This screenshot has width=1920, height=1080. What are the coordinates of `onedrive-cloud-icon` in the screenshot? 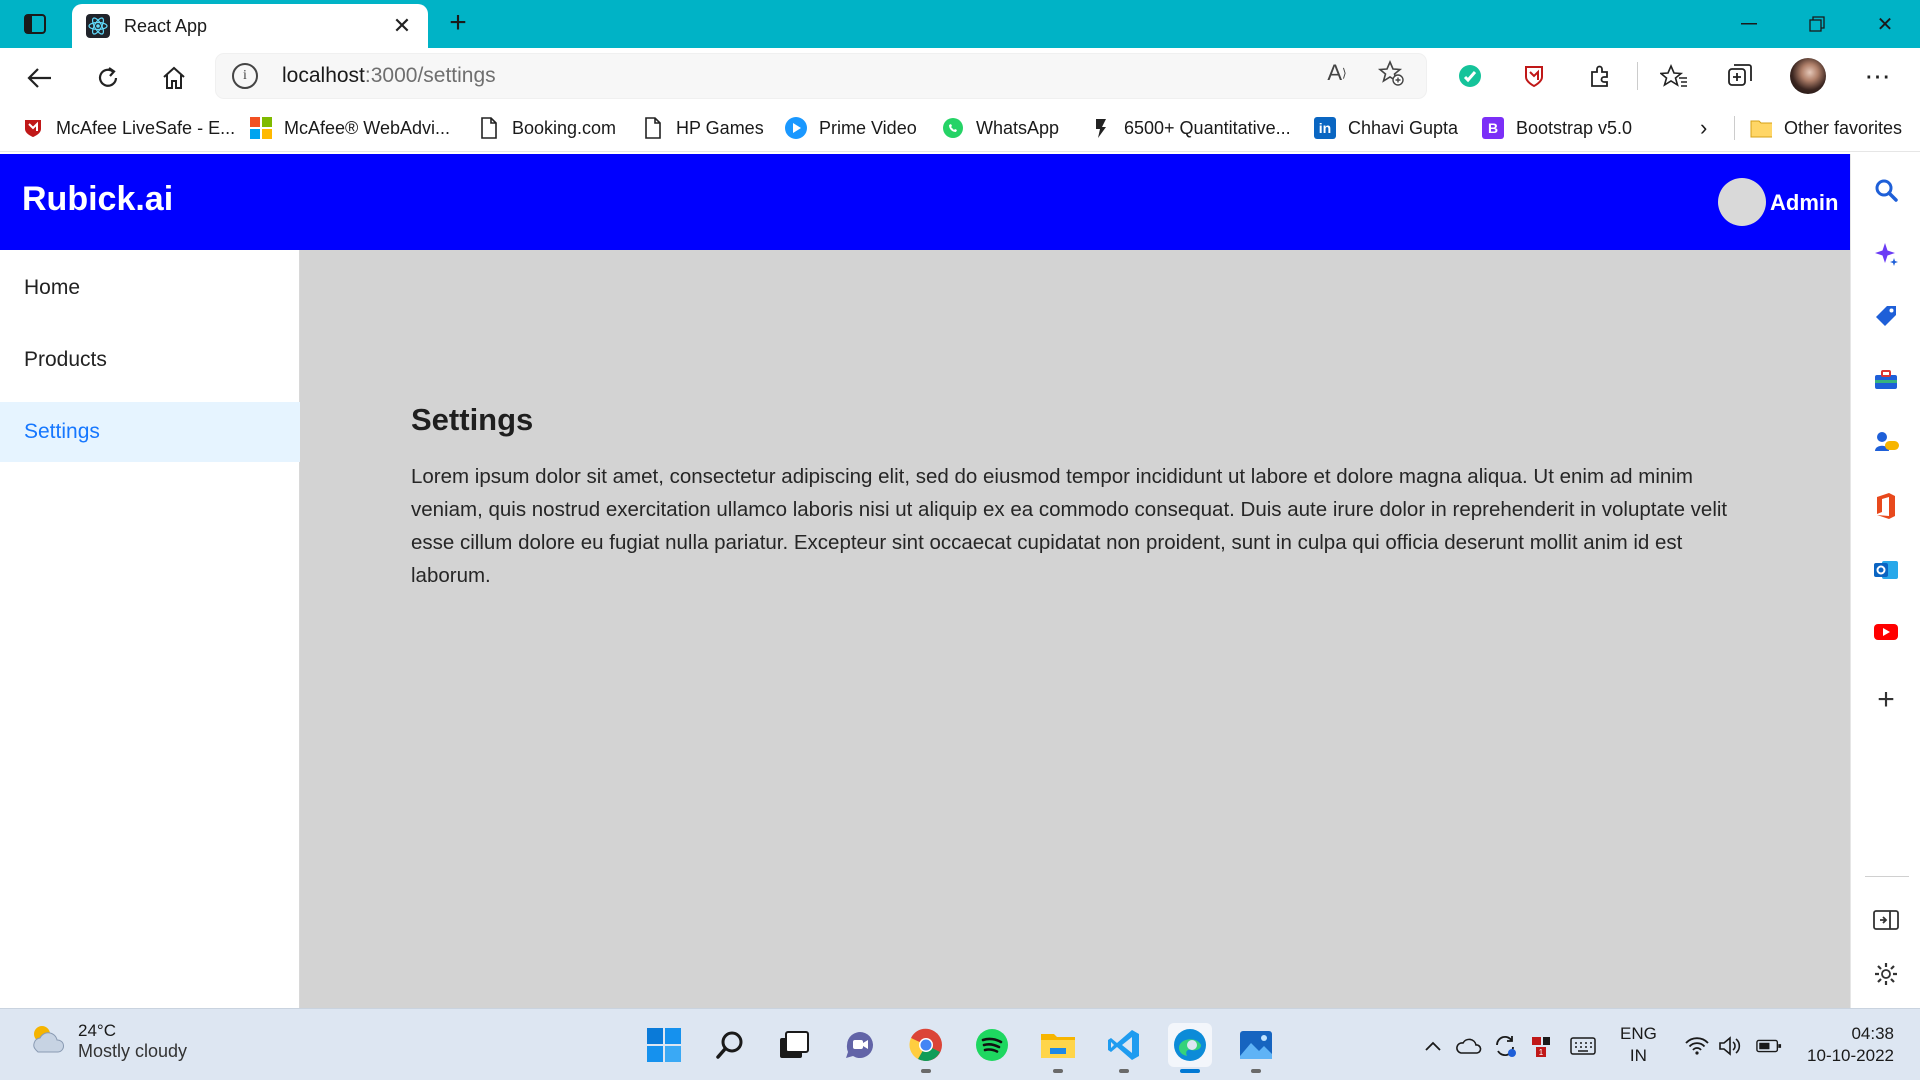 It's located at (1469, 1046).